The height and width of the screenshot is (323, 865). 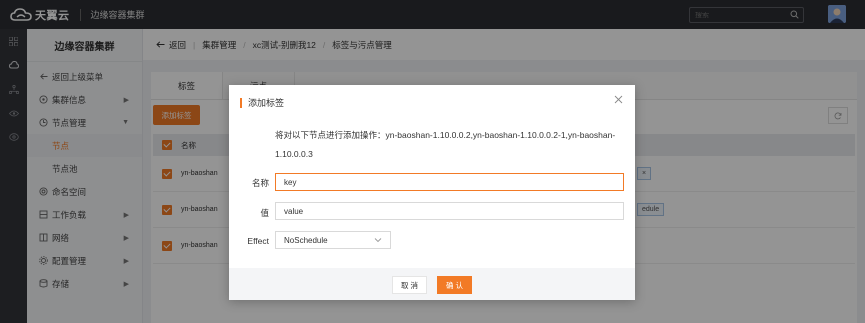 I want to click on name-field, so click(x=449, y=182).